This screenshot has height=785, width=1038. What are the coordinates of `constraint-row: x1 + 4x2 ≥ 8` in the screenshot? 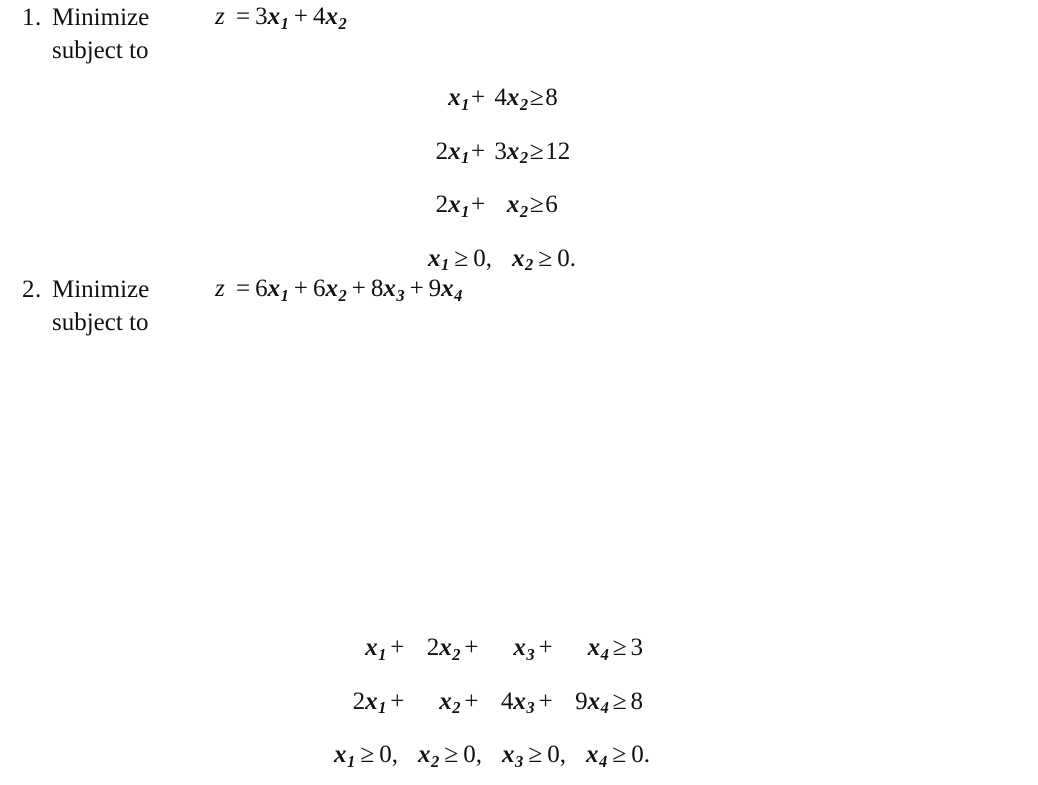 It's located at (502, 101).